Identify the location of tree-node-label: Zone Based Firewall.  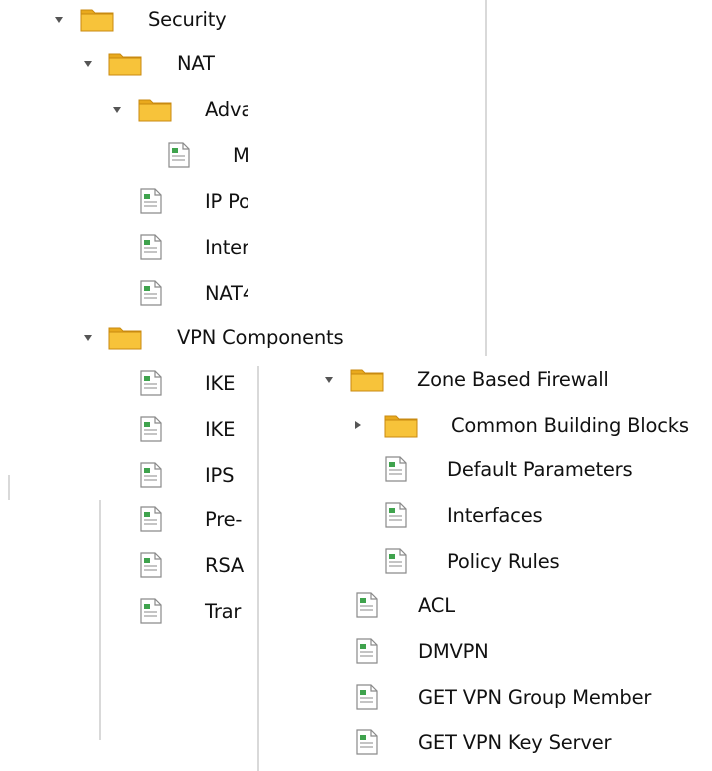
(513, 380).